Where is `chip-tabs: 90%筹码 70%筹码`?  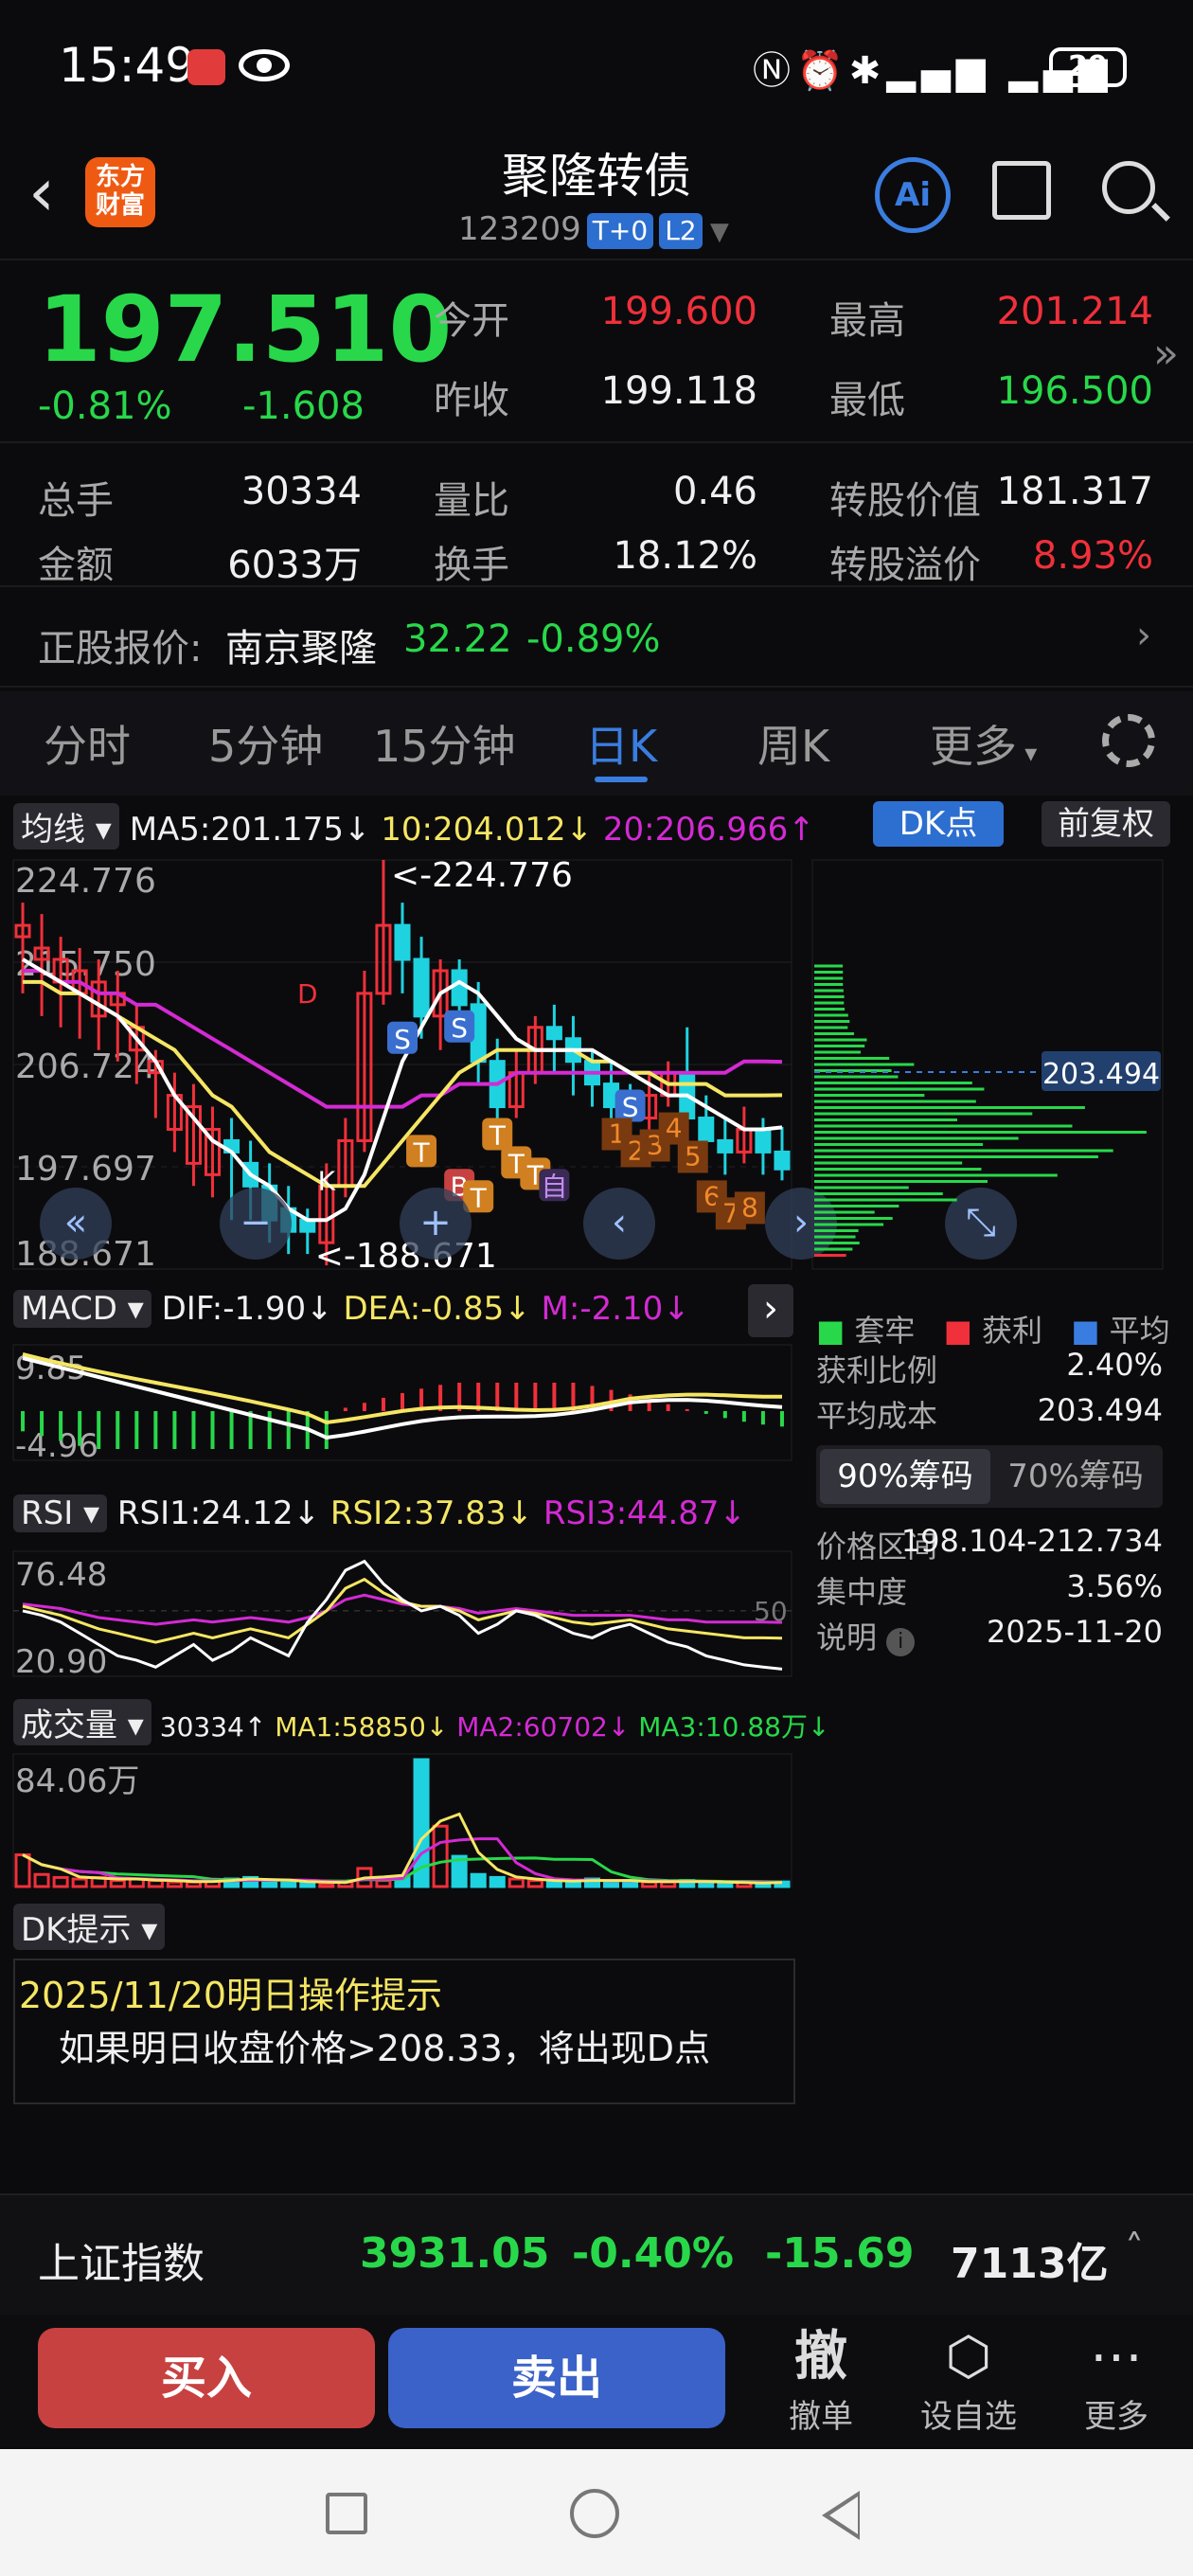 chip-tabs: 90%筹码 70%筹码 is located at coordinates (989, 1476).